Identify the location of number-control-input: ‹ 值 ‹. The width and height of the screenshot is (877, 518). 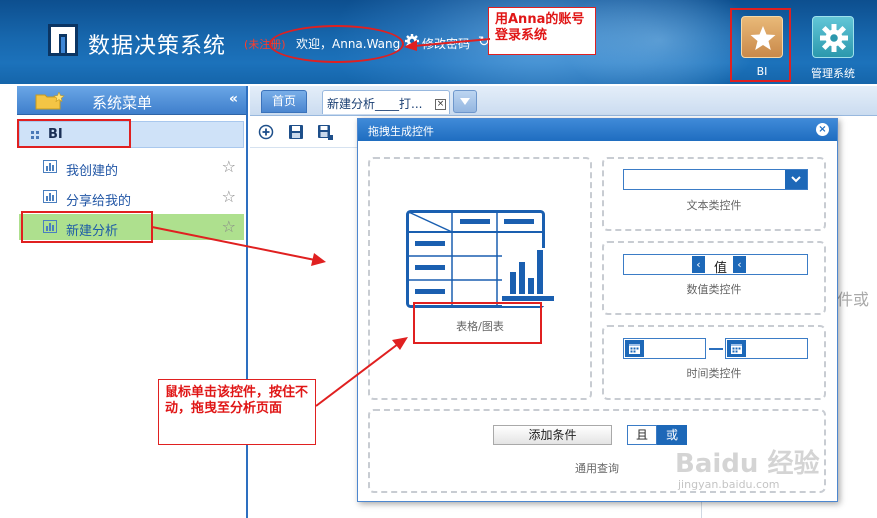
(715, 265).